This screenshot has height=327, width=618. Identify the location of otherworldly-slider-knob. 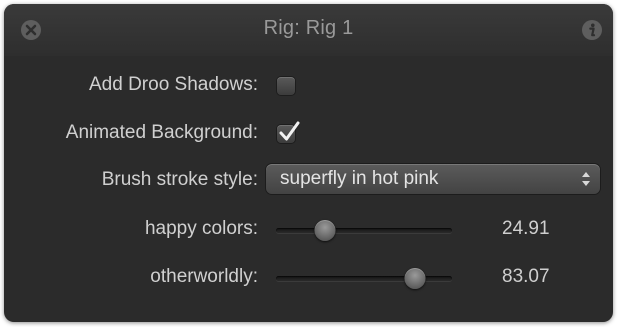
(415, 278).